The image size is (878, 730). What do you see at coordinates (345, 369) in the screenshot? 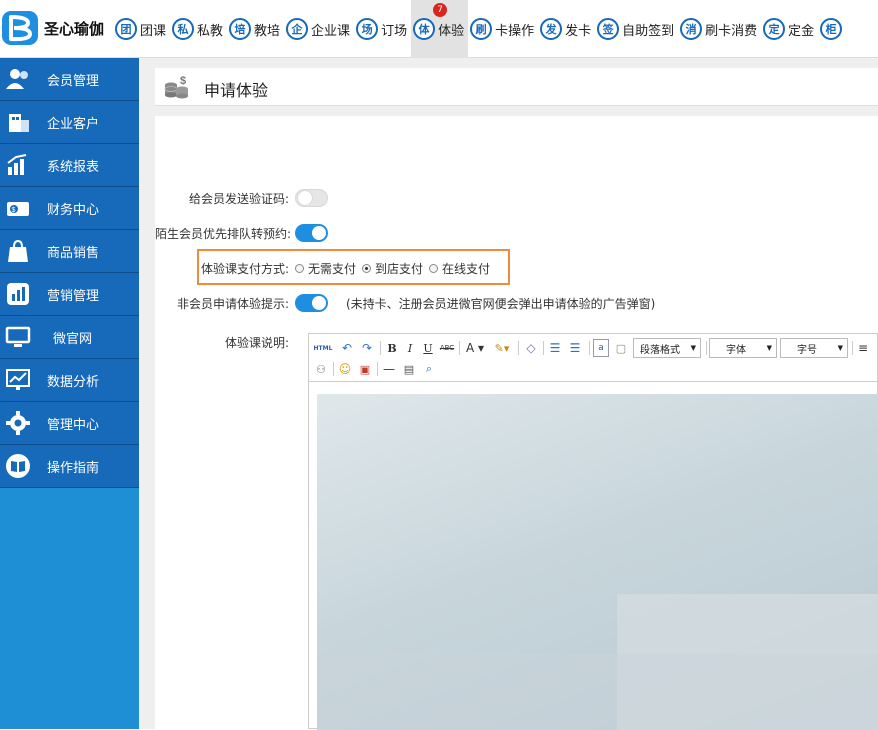
I see `emoji-icon: ☺` at bounding box center [345, 369].